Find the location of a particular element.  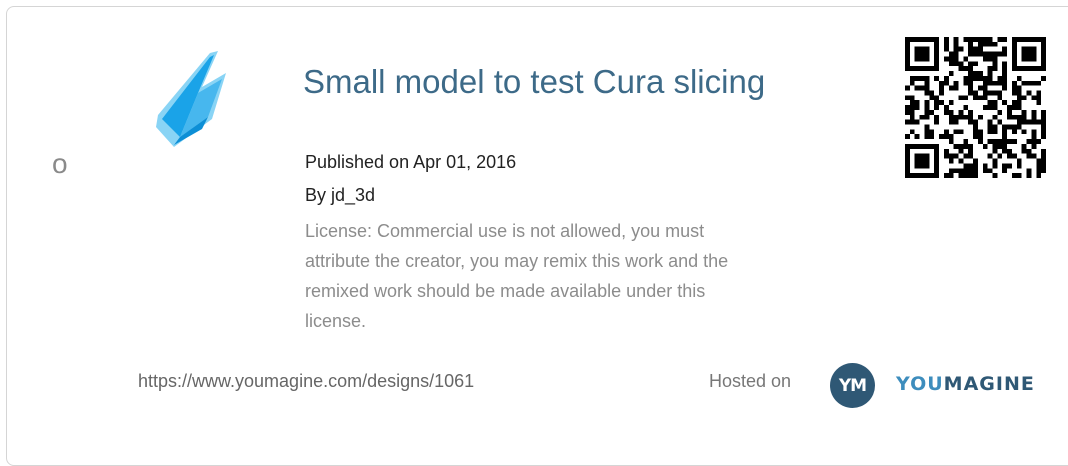

youmagine-wordmark: YOUMAGINE is located at coordinates (965, 384).